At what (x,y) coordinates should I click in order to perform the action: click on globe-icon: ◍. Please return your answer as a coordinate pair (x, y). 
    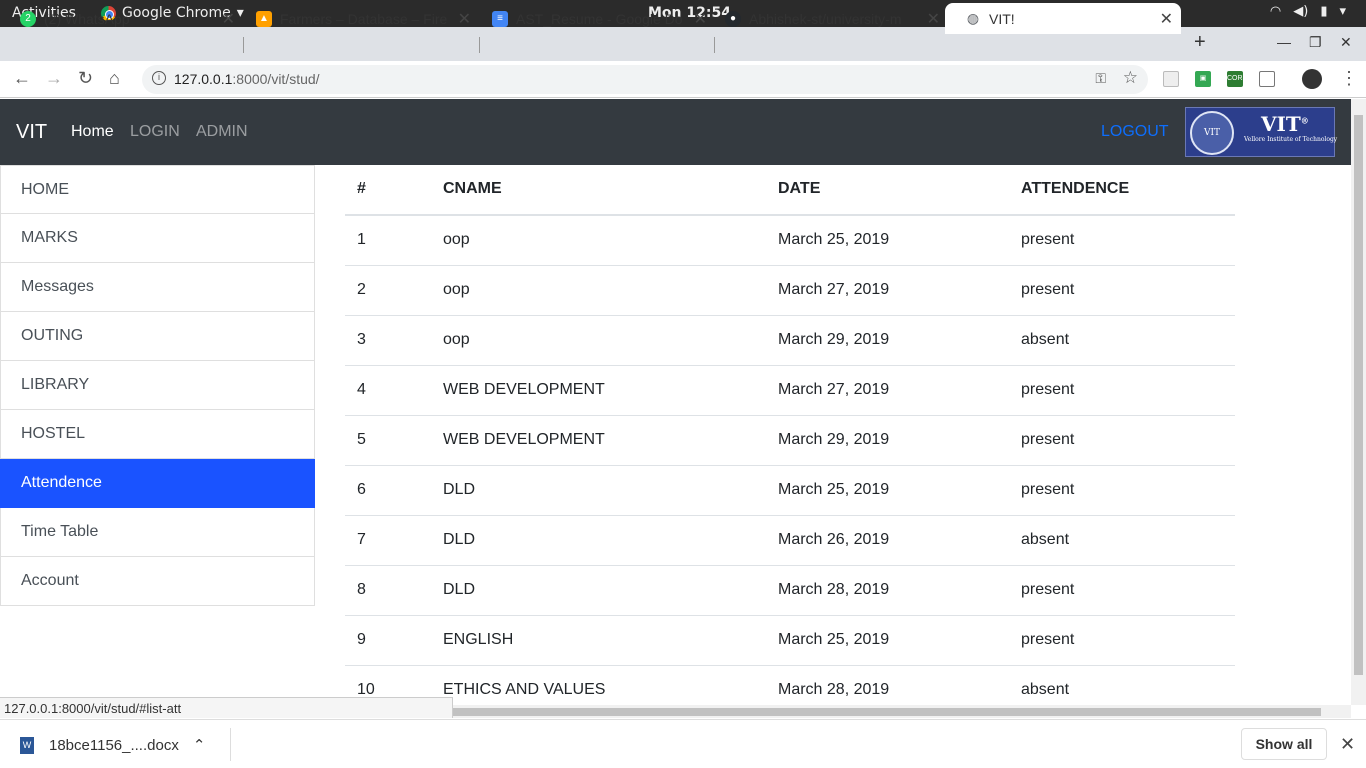
    Looking at the image, I should click on (973, 18).